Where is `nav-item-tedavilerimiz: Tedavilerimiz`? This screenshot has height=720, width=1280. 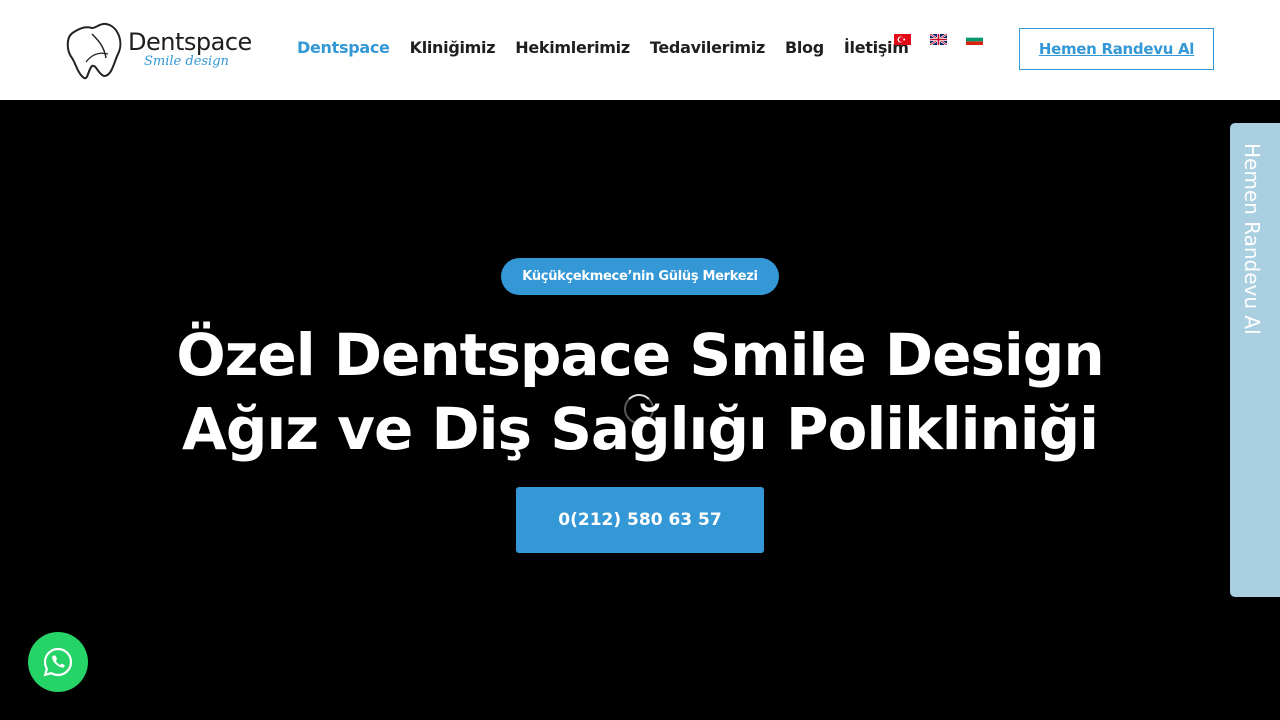 nav-item-tedavilerimiz: Tedavilerimiz is located at coordinates (707, 47).